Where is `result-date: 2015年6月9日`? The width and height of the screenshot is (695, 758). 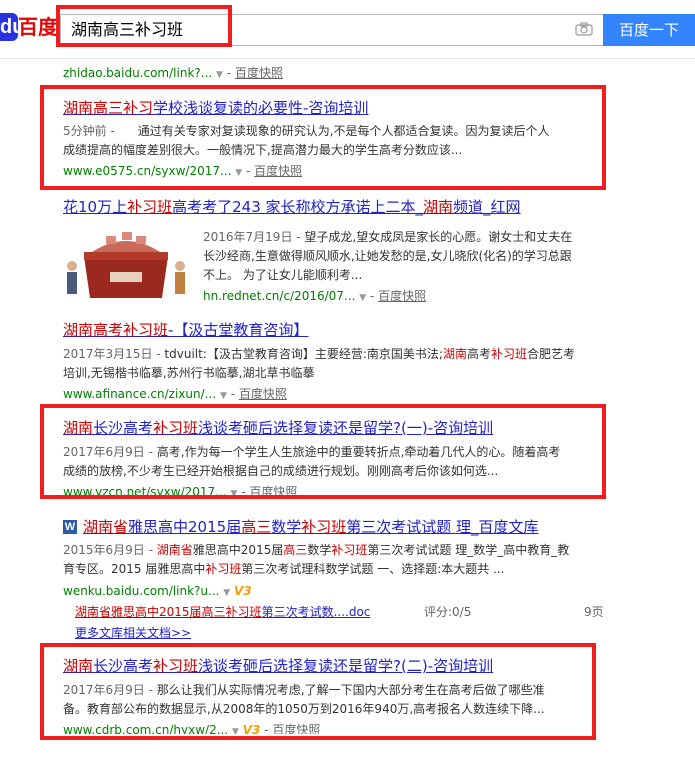
result-date: 2015年6月9日 is located at coordinates (104, 550).